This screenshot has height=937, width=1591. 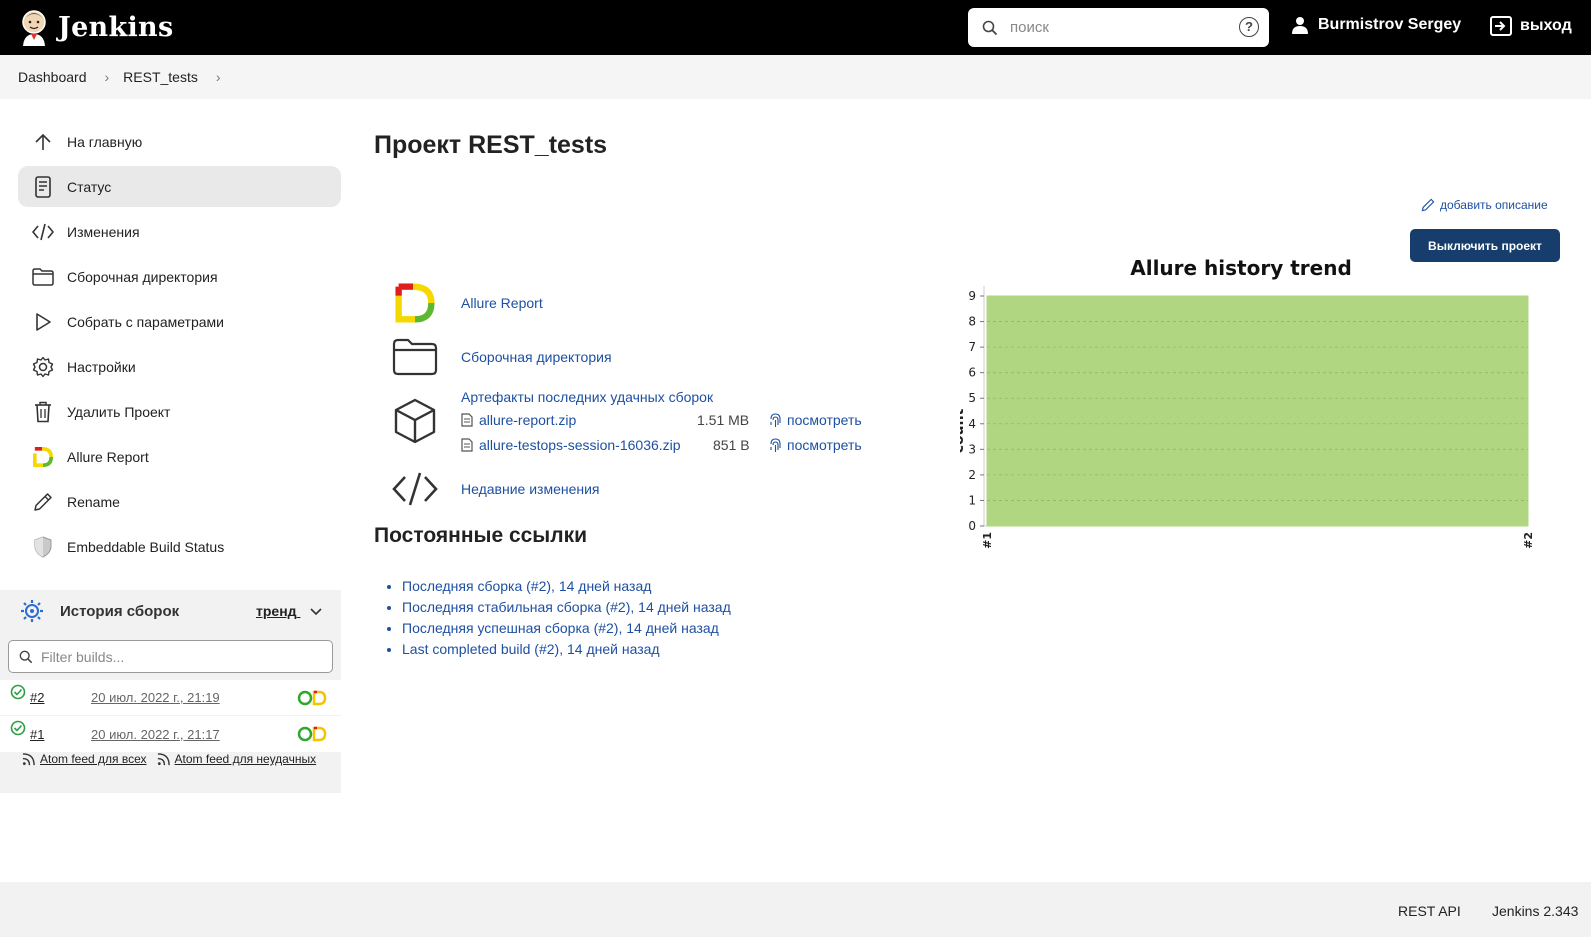 What do you see at coordinates (987, 540) in the screenshot?
I see `x-tick-label: #1` at bounding box center [987, 540].